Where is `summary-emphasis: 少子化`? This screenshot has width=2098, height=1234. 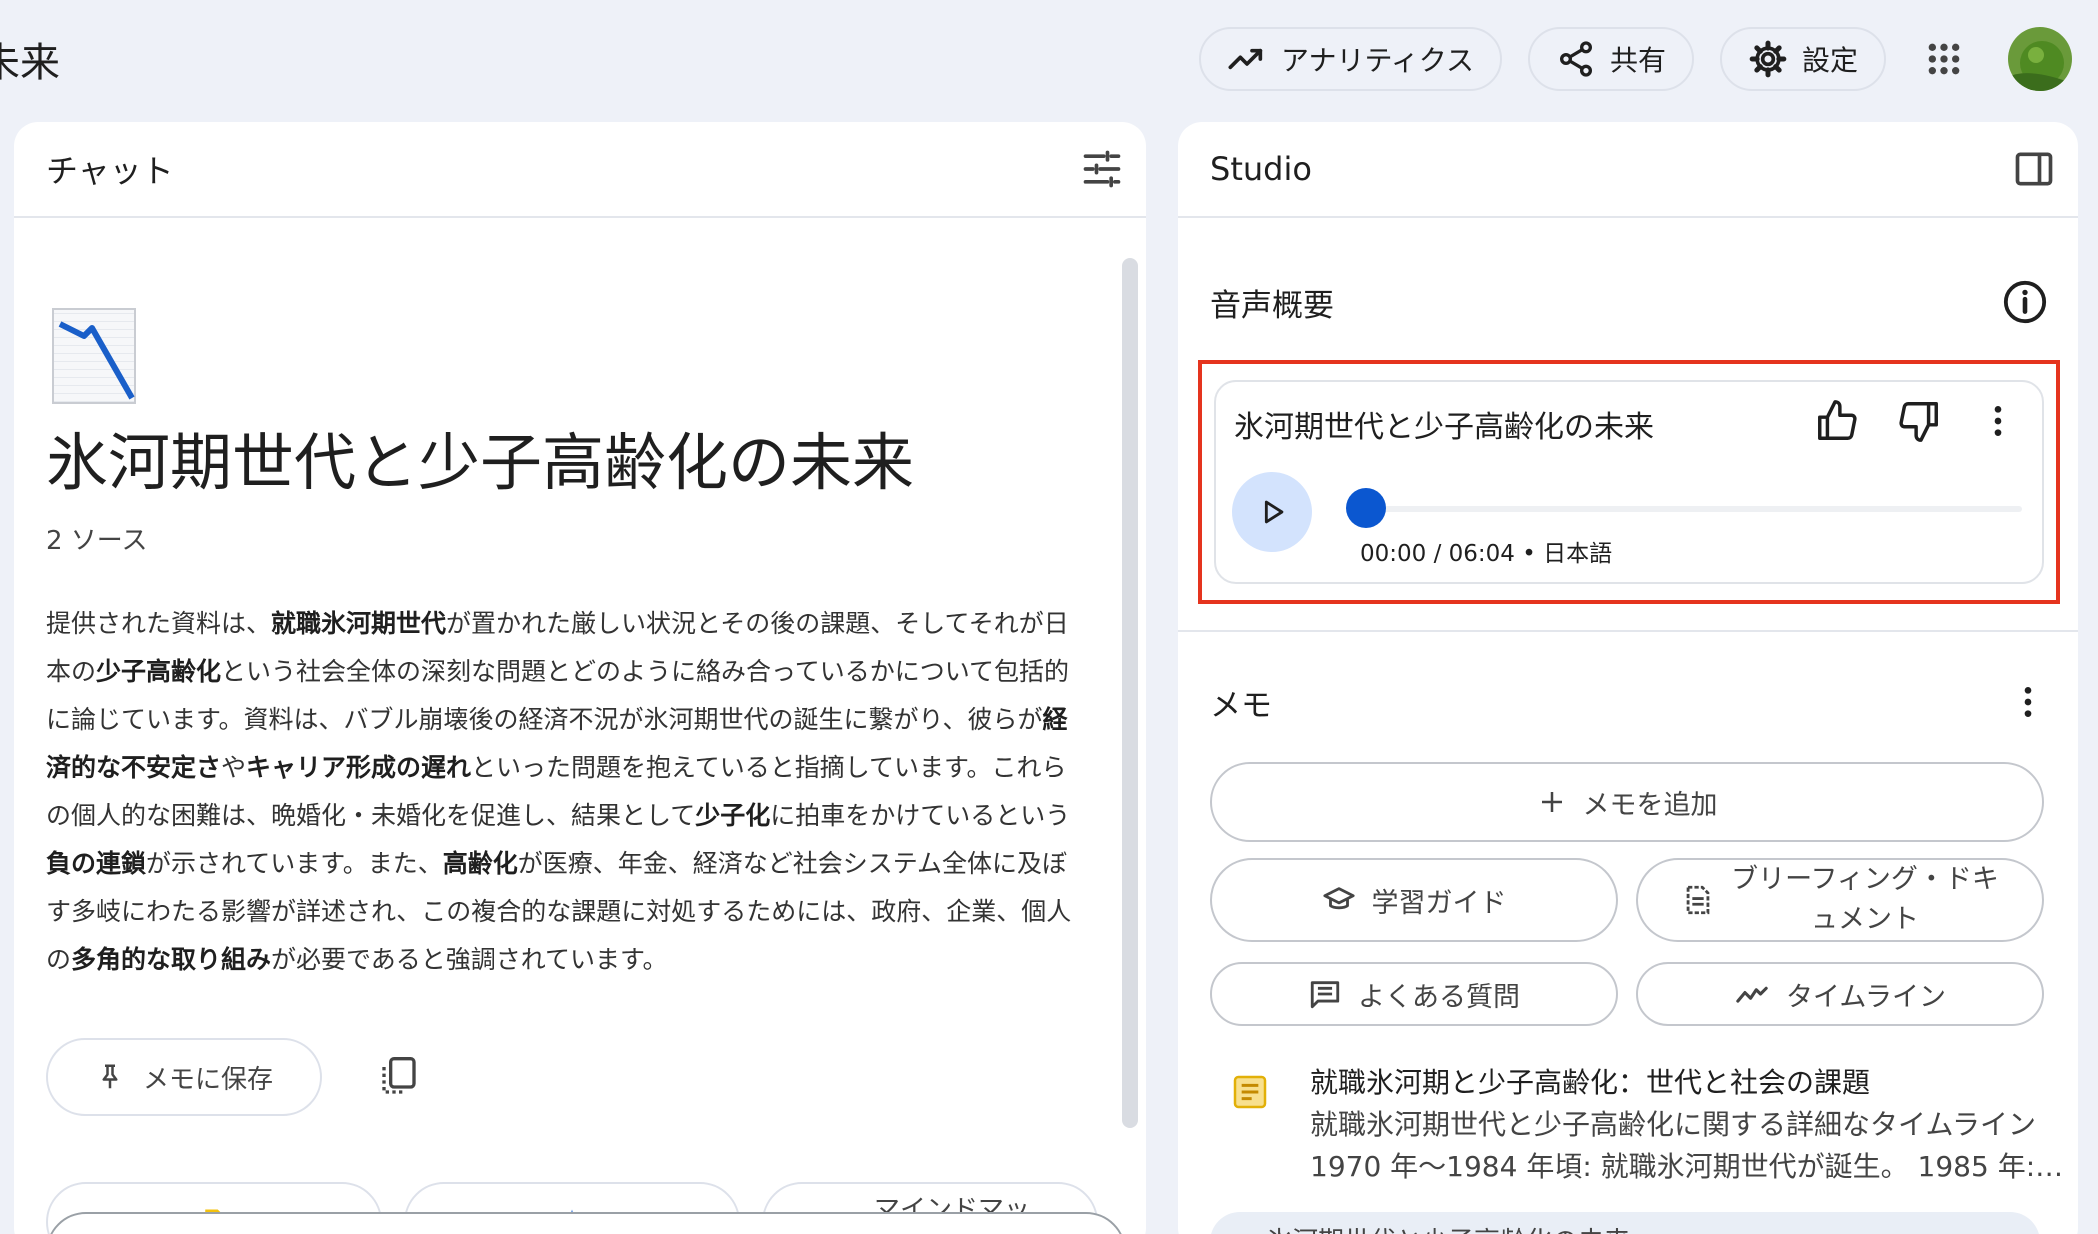
summary-emphasis: 少子化 is located at coordinates (733, 815).